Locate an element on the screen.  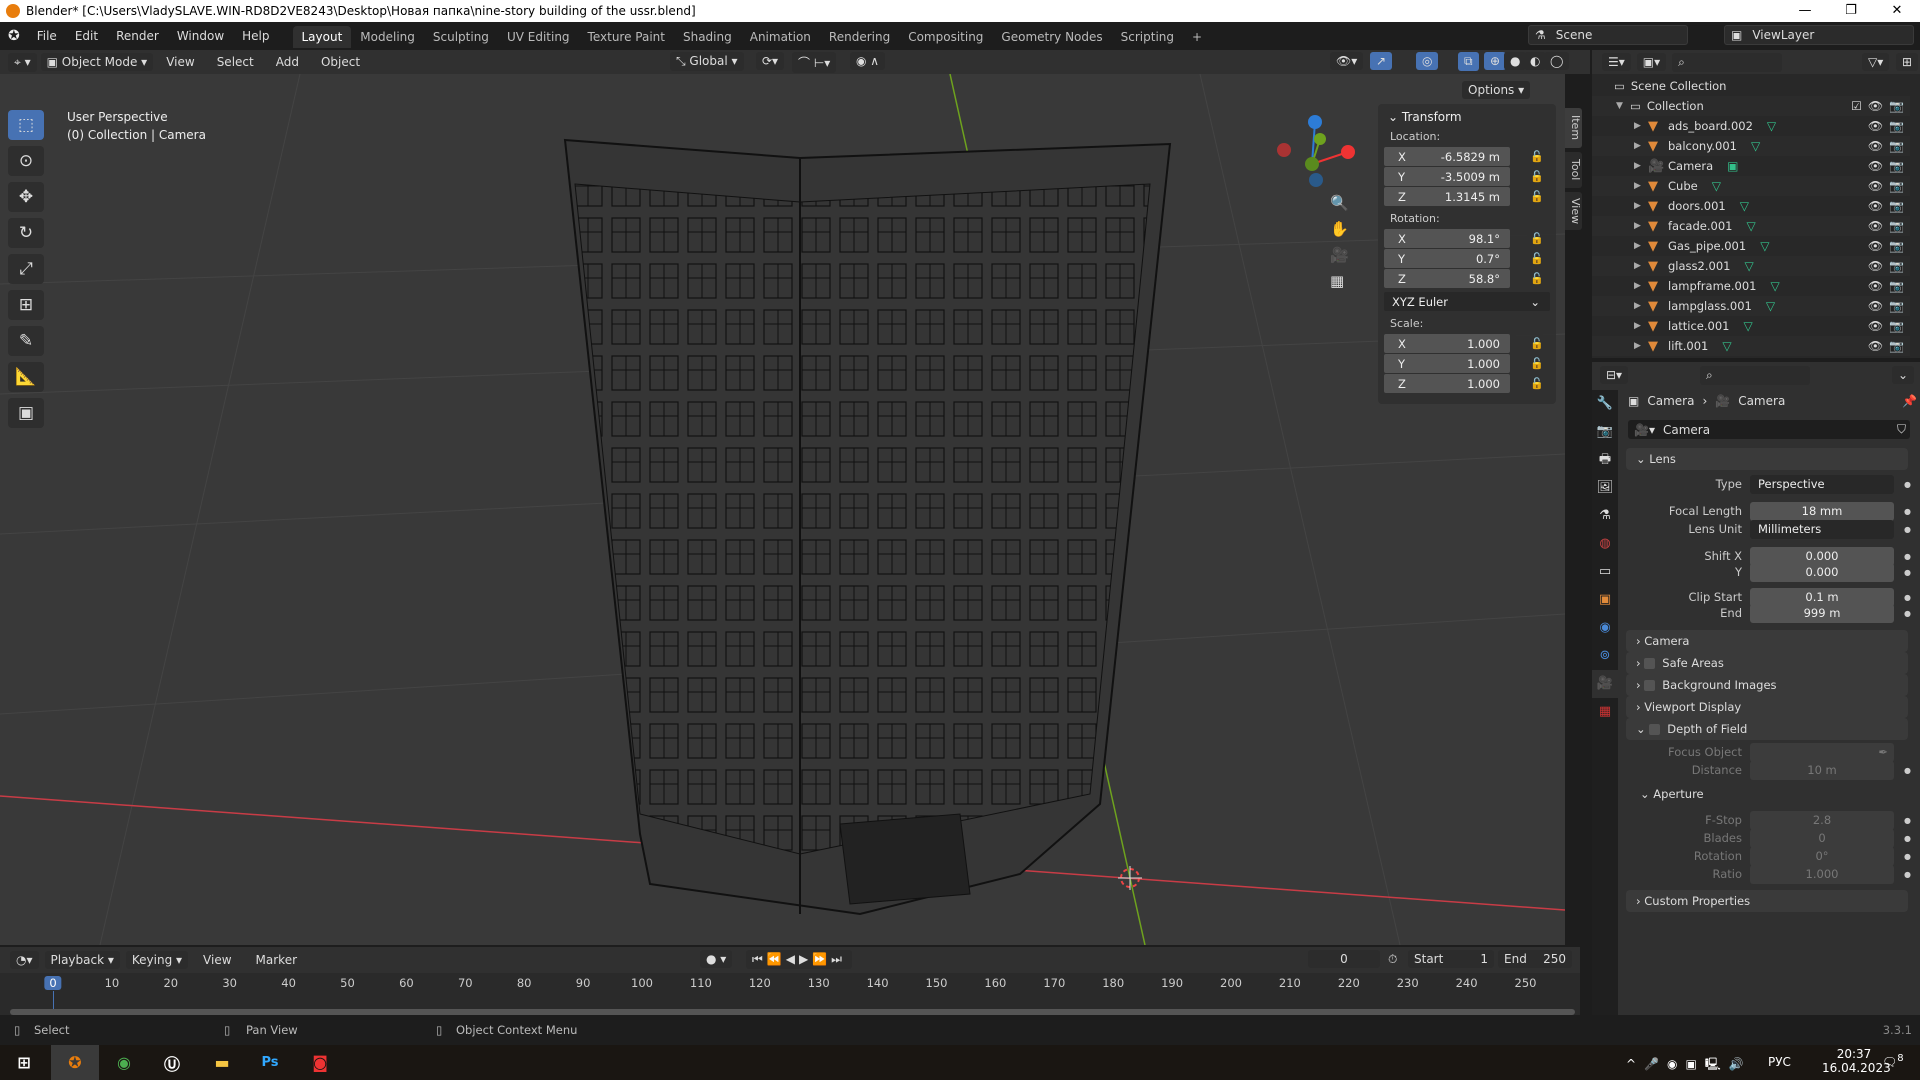
rotate-tool: ↻ is located at coordinates (26, 233).